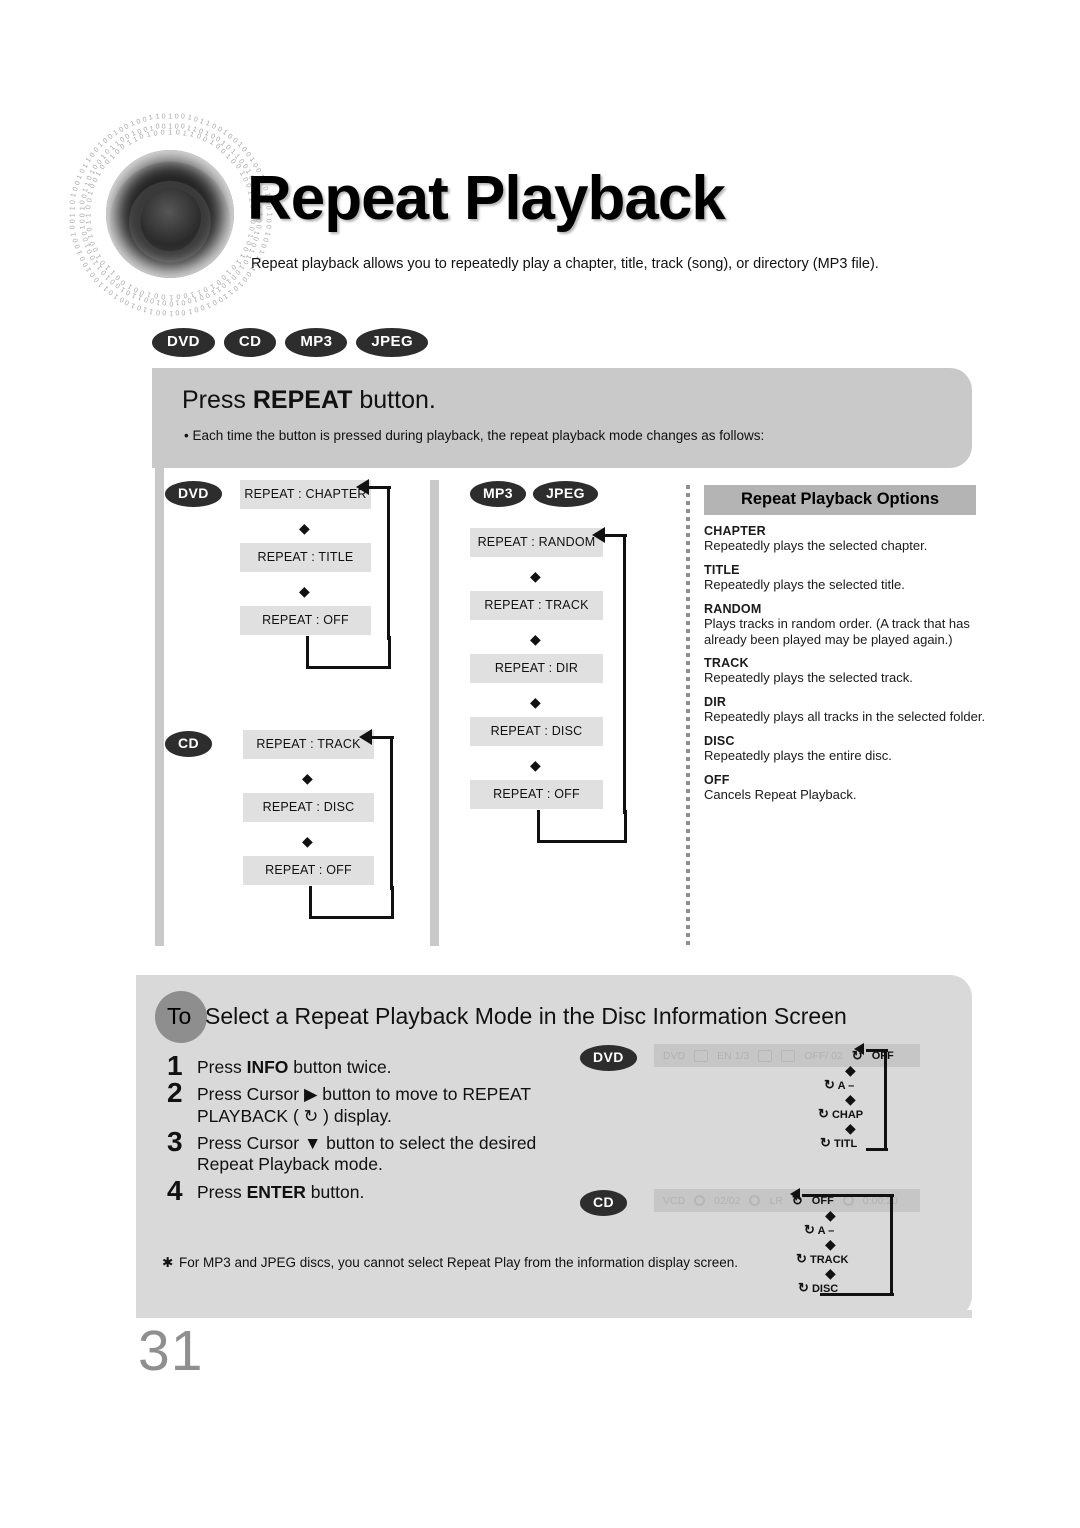 This screenshot has width=1080, height=1528. I want to click on subtitle-icon, so click(701, 1055).